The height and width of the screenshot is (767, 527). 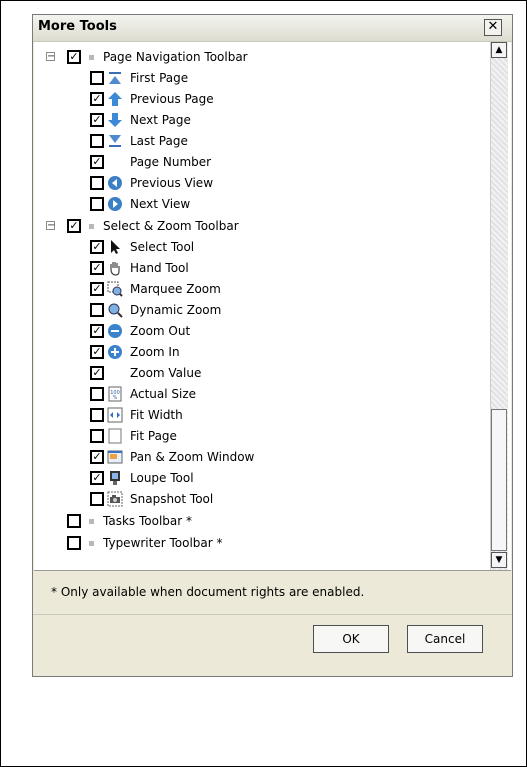 I want to click on dialog-titlebar: More Tools ✕, so click(x=272, y=28).